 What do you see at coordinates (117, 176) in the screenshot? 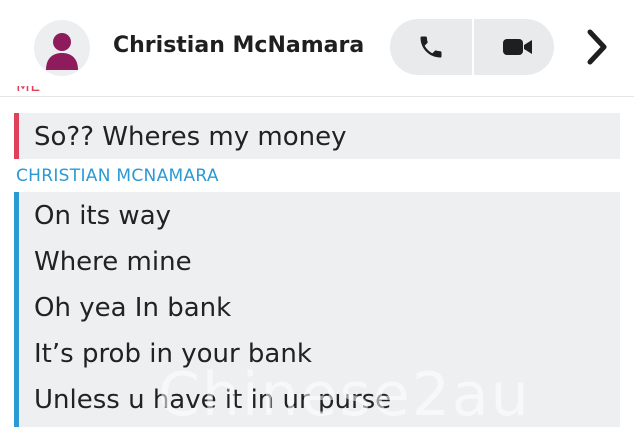
I see `sender-label-them: CHRISTIAN MCNAMARA` at bounding box center [117, 176].